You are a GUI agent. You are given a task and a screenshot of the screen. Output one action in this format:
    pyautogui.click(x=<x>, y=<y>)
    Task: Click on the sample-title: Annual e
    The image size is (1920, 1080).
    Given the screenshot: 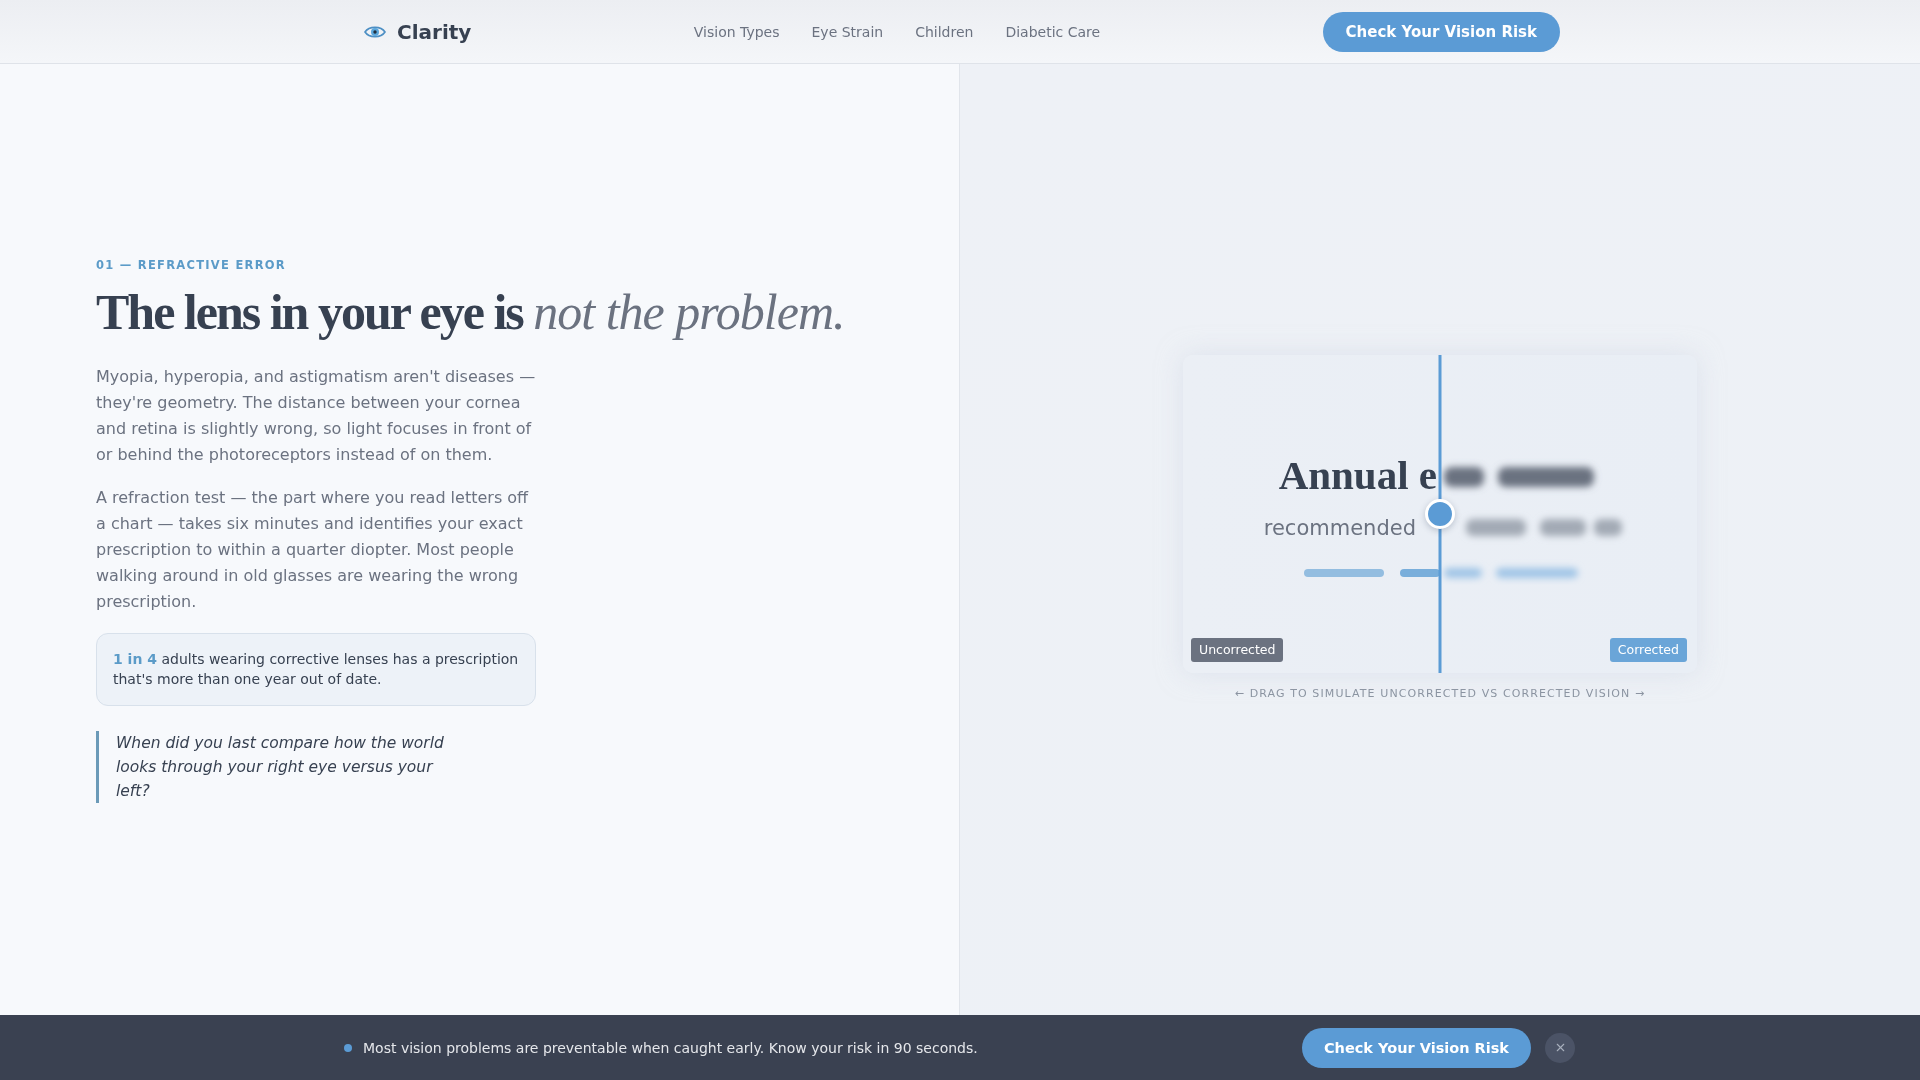 What is the action you would take?
    pyautogui.click(x=1358, y=475)
    